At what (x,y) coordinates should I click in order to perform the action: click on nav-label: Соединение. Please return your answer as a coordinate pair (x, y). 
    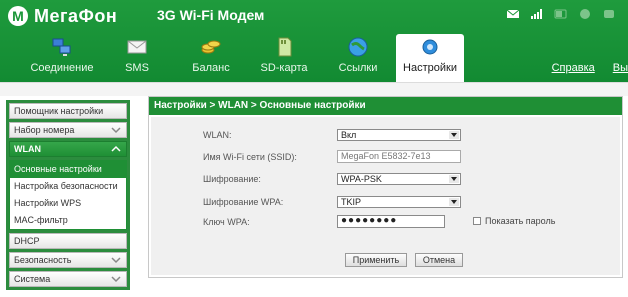
    Looking at the image, I should click on (62, 68).